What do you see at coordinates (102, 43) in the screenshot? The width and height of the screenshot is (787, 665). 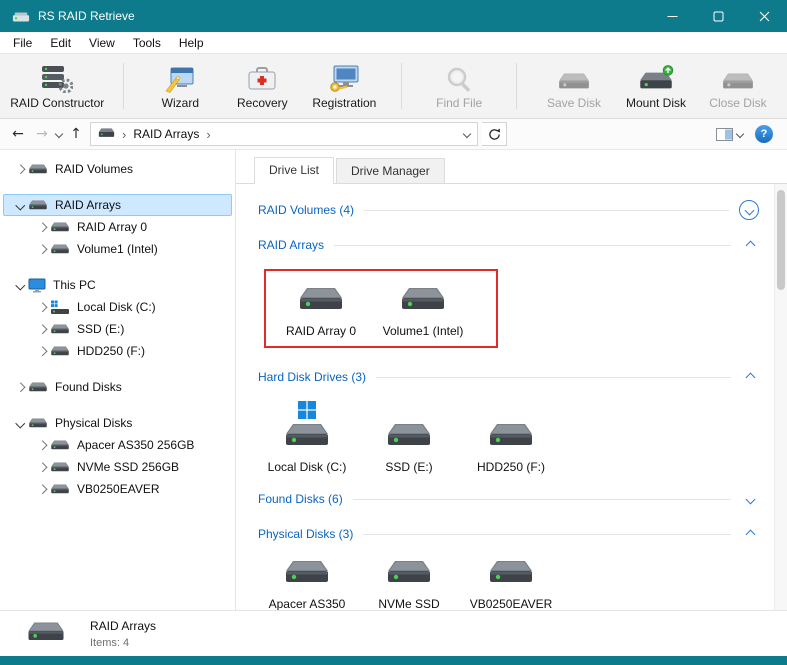 I see `menu-item-view: View` at bounding box center [102, 43].